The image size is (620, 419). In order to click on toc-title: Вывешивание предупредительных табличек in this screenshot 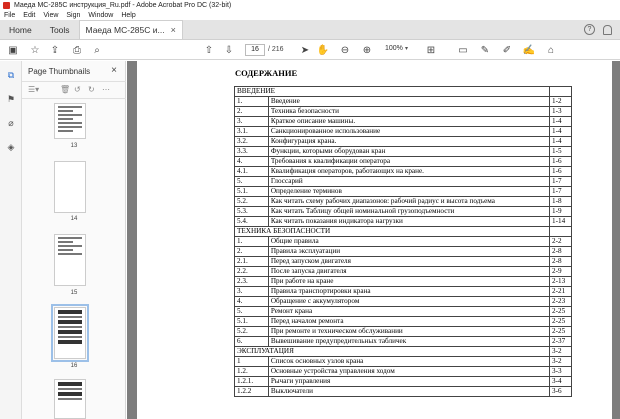, I will do `click(409, 341)`.